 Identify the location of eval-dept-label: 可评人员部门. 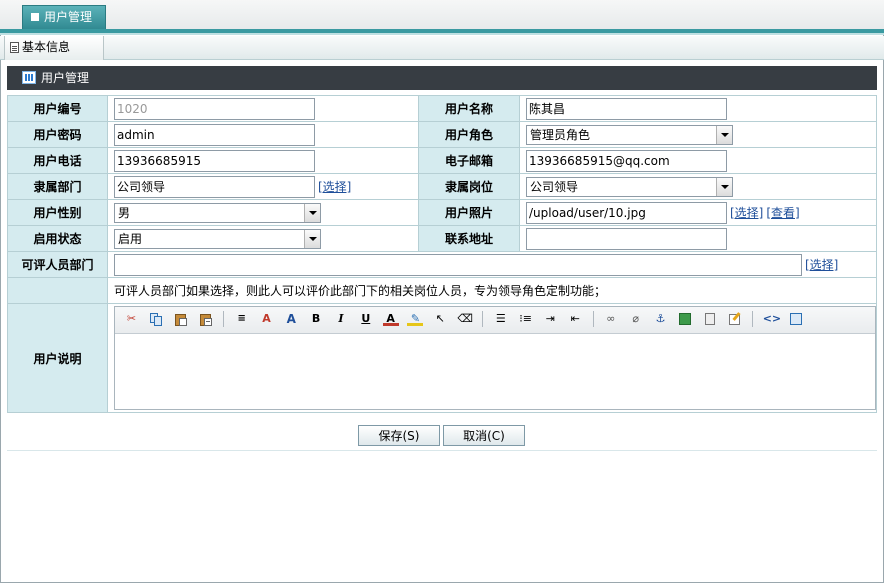
(57, 264).